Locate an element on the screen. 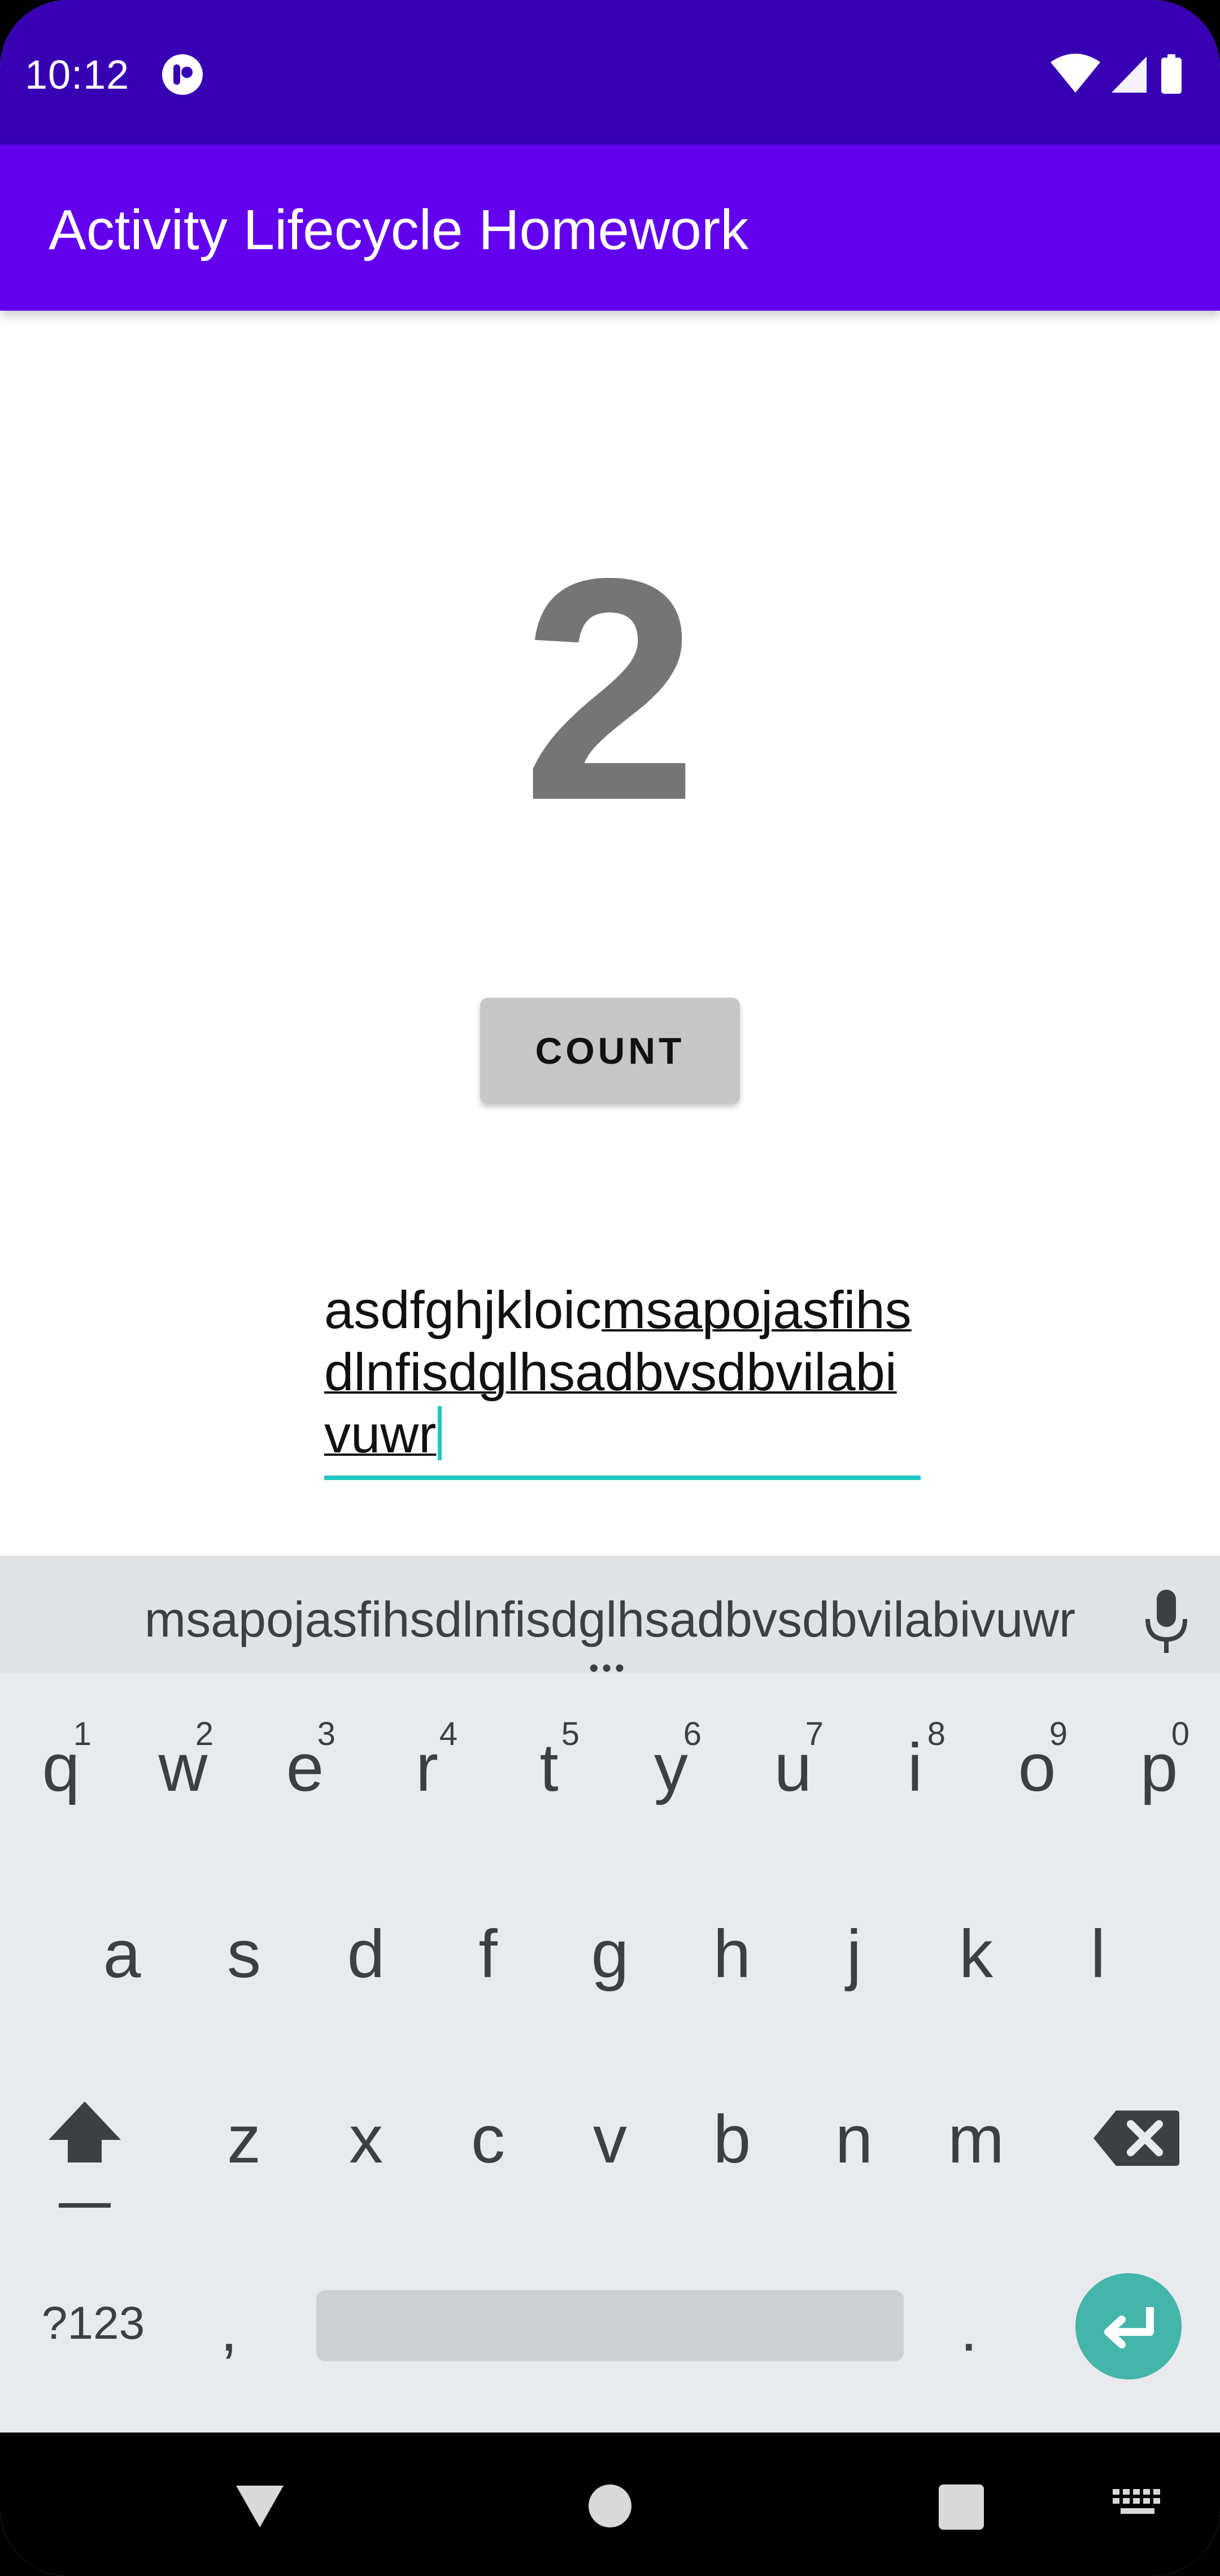  key-label: e is located at coordinates (305, 1767).